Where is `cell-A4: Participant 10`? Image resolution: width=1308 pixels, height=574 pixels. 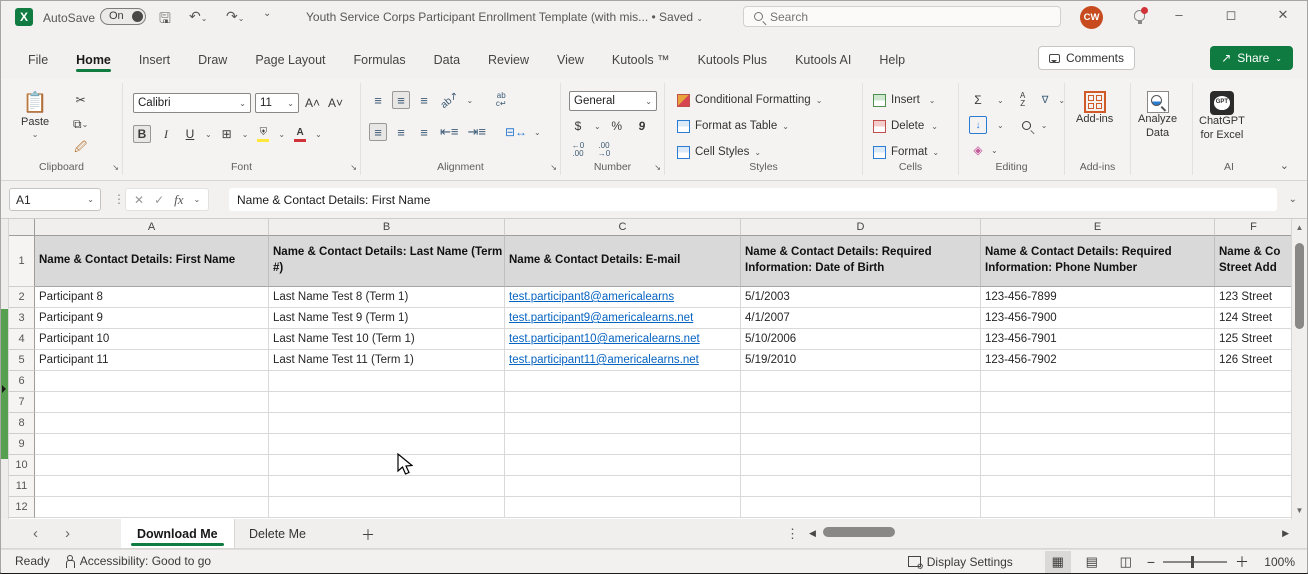 cell-A4: Participant 10 is located at coordinates (152, 339).